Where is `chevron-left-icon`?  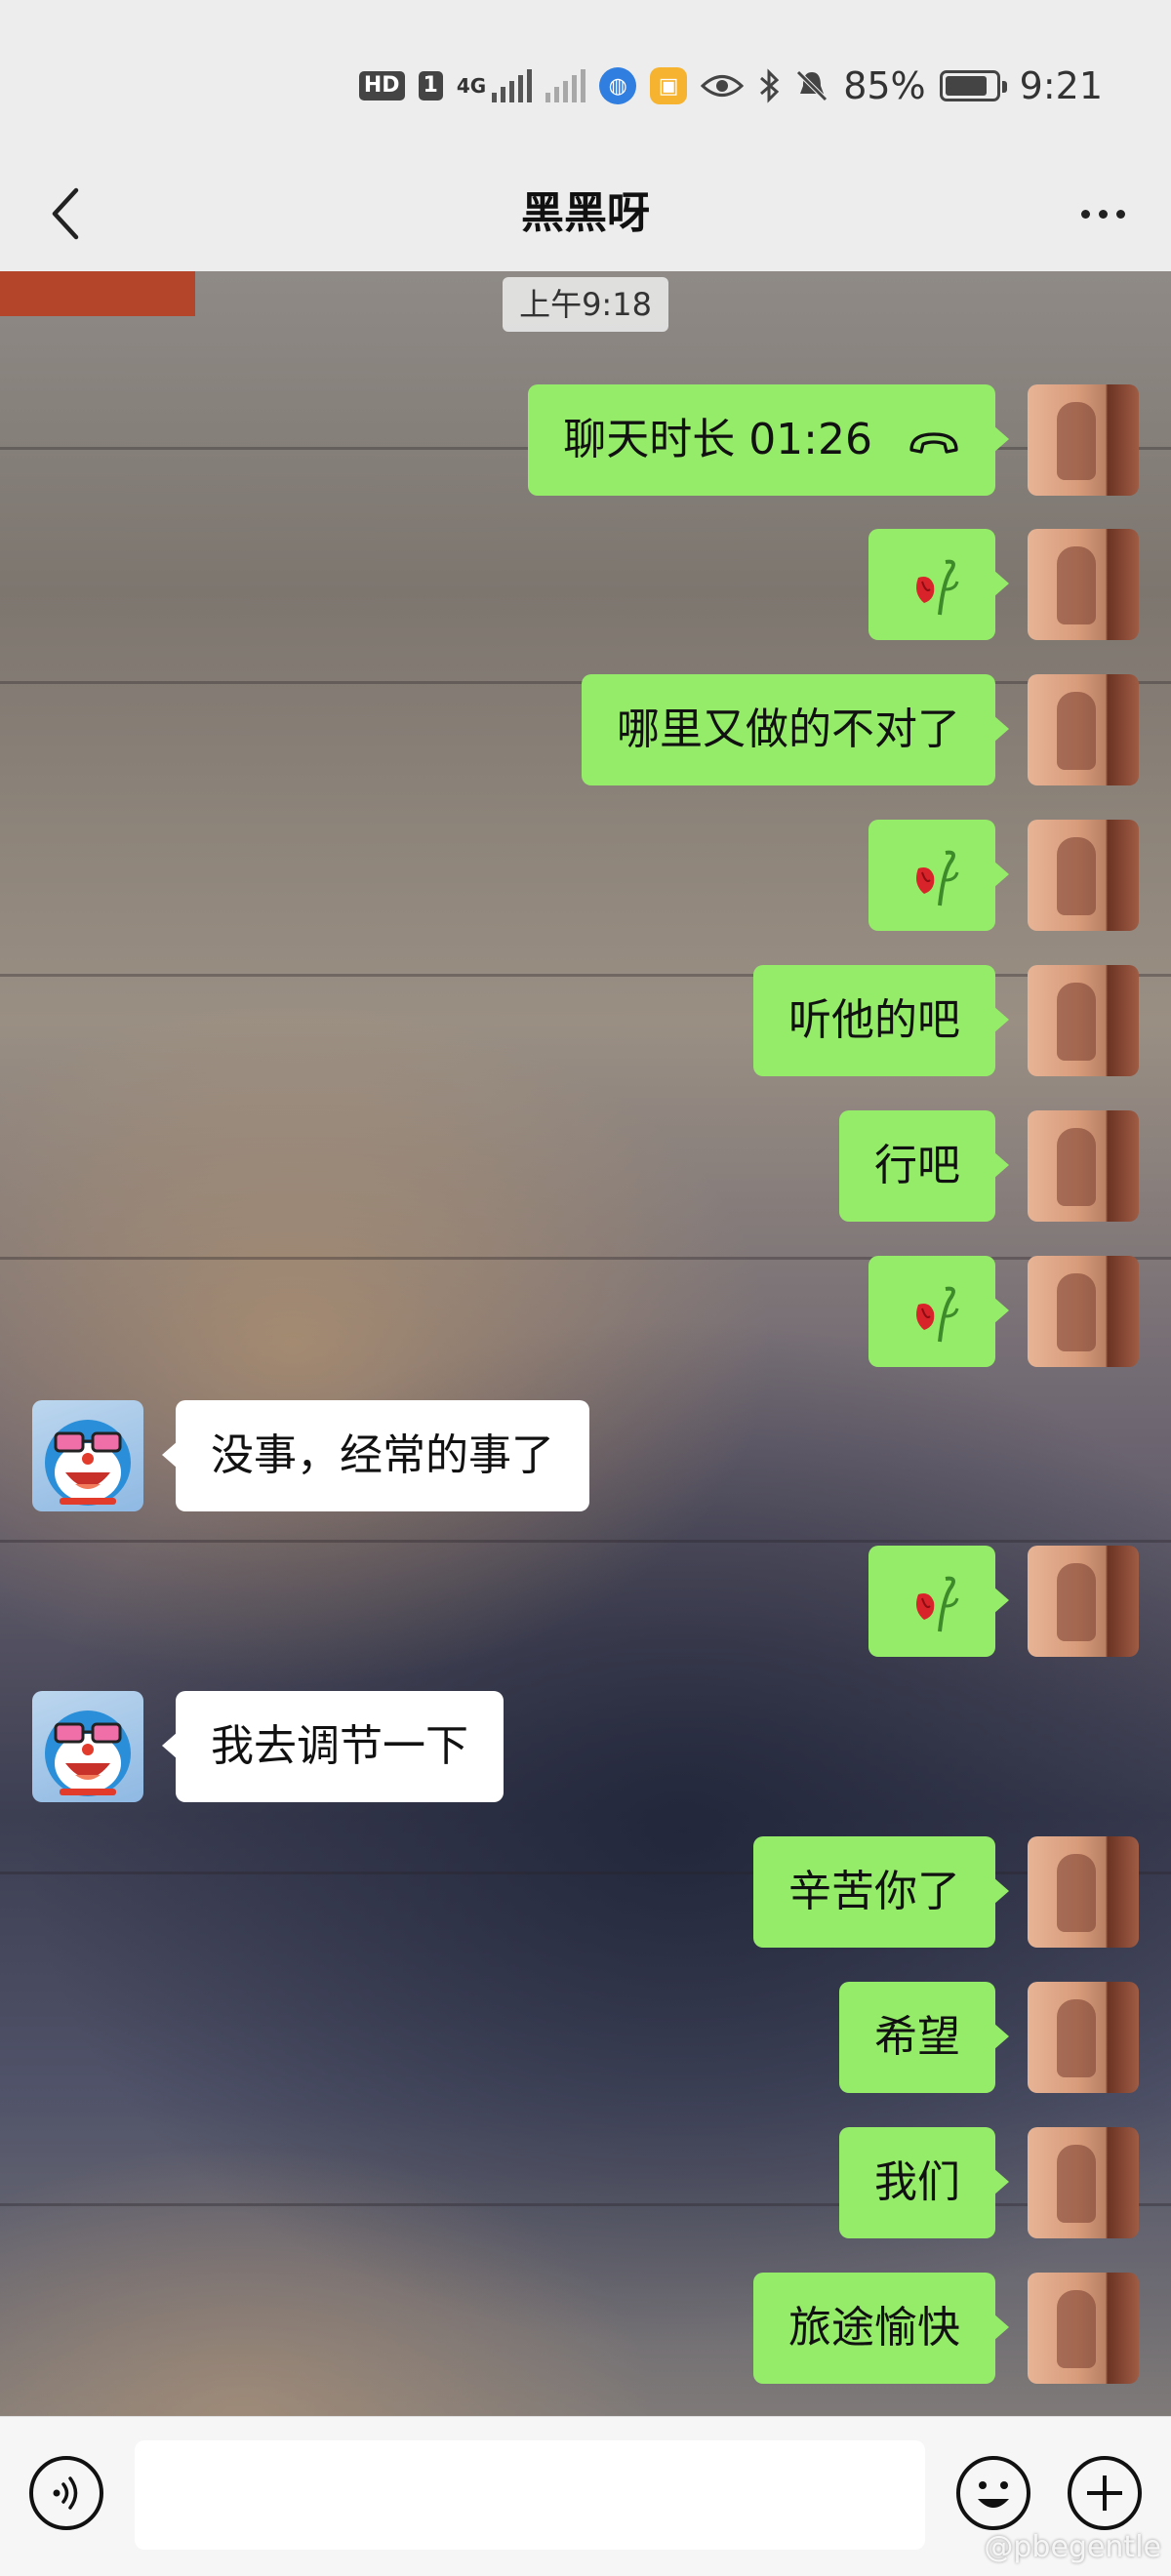 chevron-left-icon is located at coordinates (65, 213).